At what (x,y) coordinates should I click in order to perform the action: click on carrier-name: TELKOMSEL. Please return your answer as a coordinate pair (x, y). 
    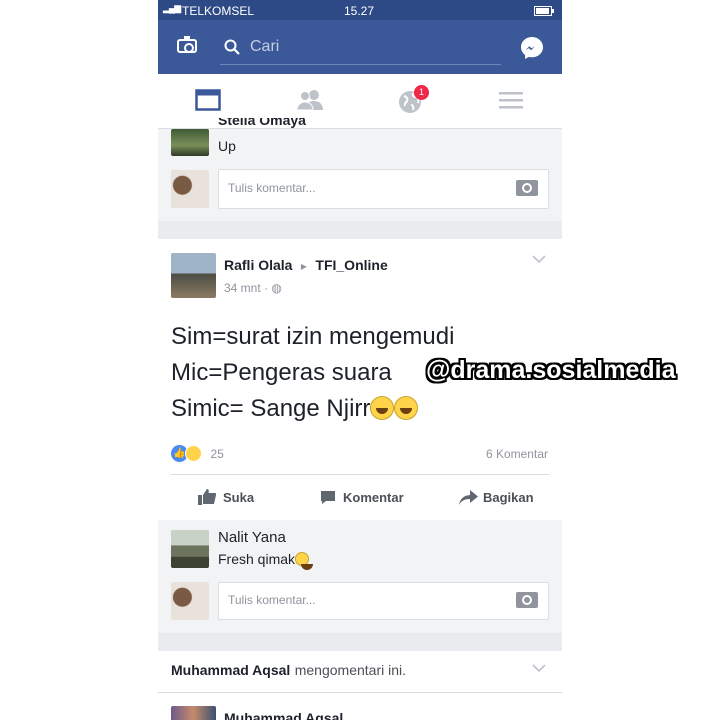
    Looking at the image, I should click on (218, 11).